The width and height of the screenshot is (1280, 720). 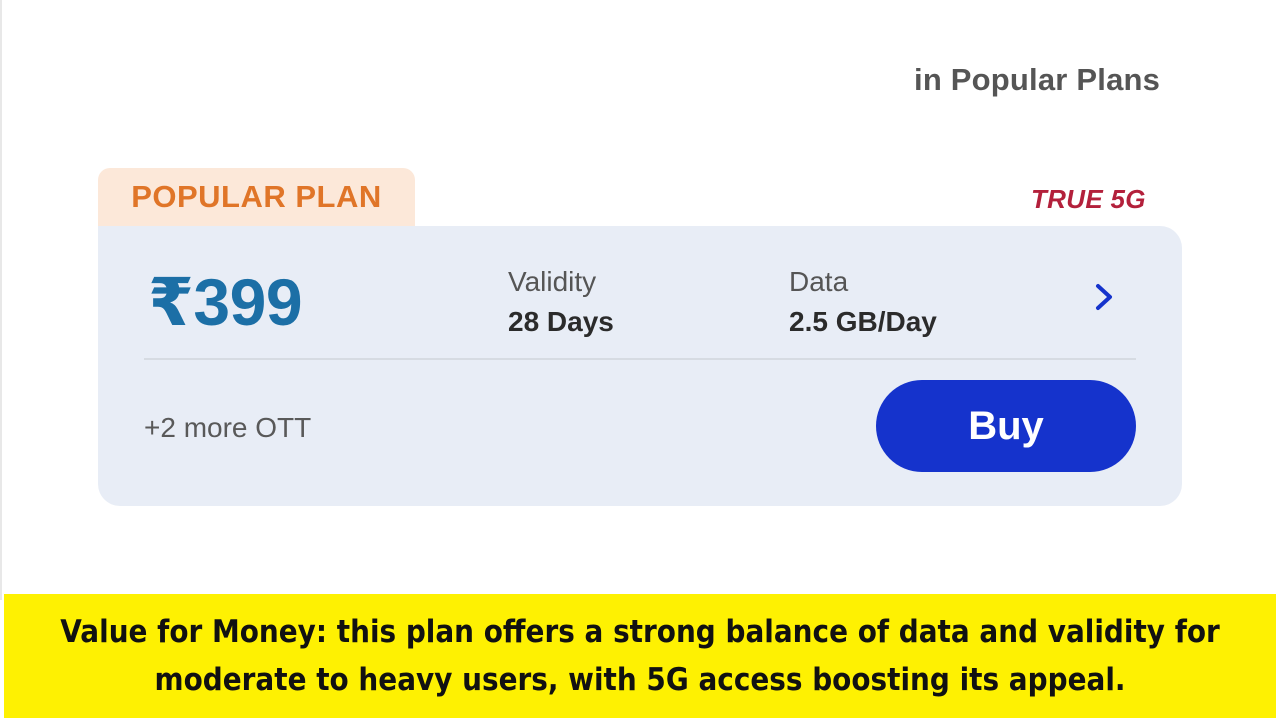 What do you see at coordinates (1104, 297) in the screenshot?
I see `chevron-right-icon` at bounding box center [1104, 297].